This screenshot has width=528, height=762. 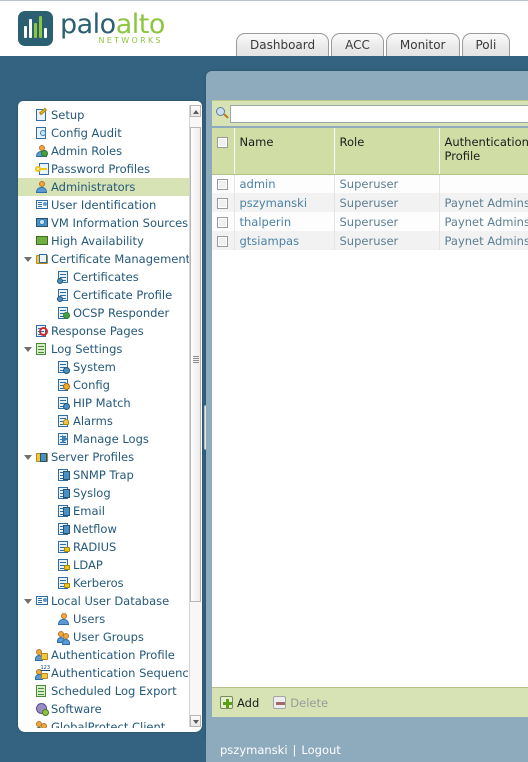 What do you see at coordinates (104, 151) in the screenshot?
I see `sidebar-item-admin-roles: Admin Roles` at bounding box center [104, 151].